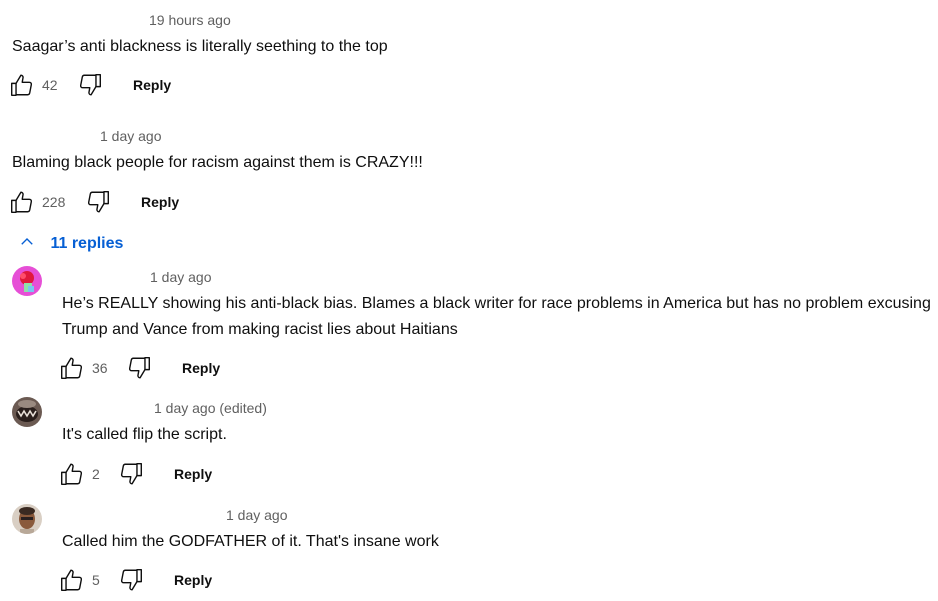  Describe the element at coordinates (87, 243) in the screenshot. I see `replies-toggle-label: 11 replies` at that location.